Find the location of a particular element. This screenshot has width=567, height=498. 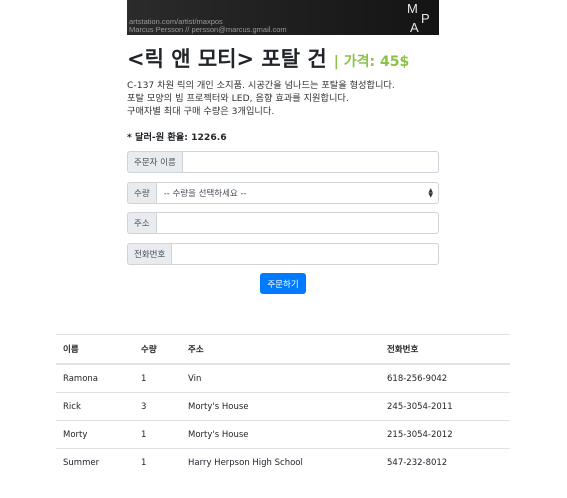

table-row: Ramona 1 Vin 618-256-9042 is located at coordinates (283, 378).